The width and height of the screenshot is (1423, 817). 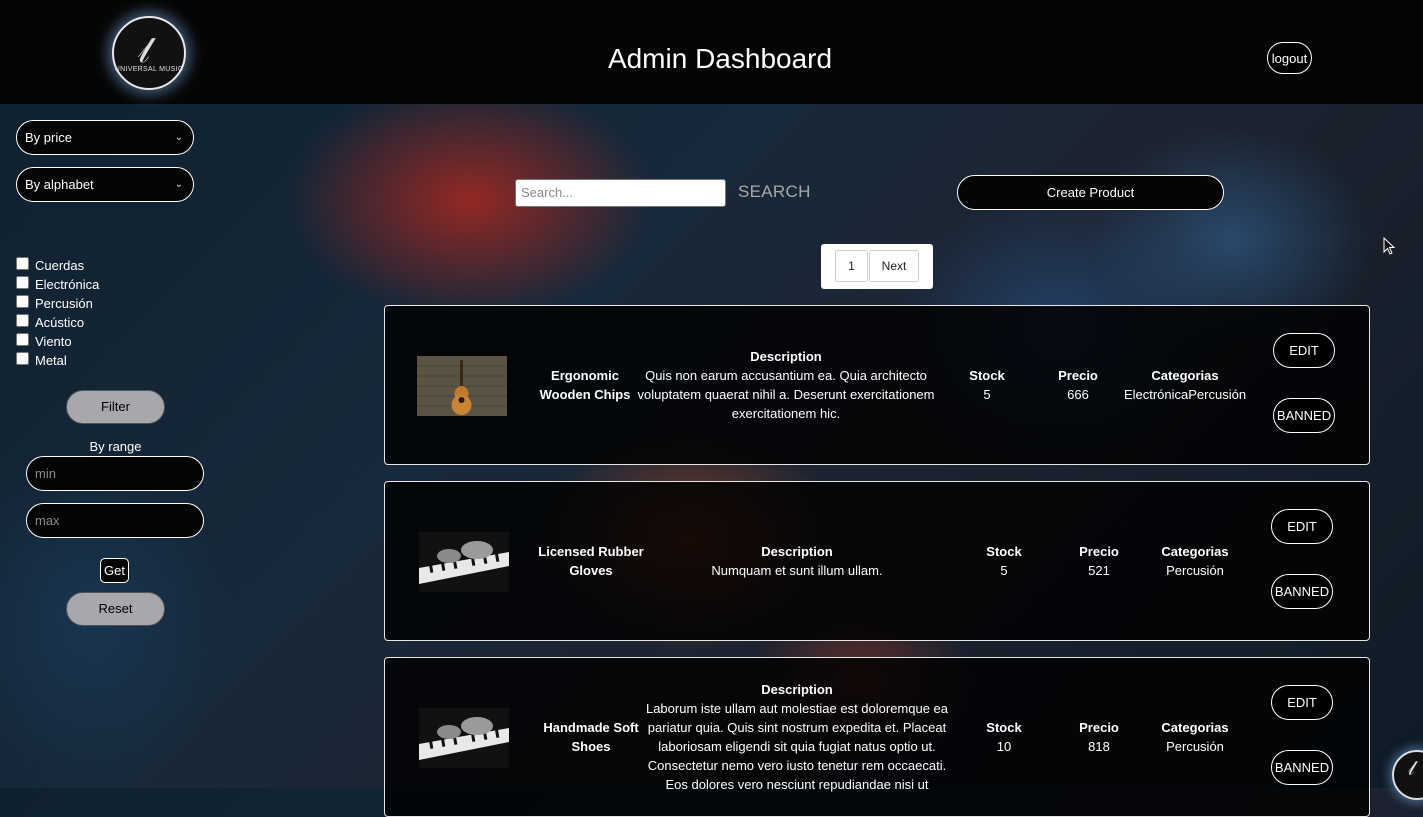 I want to click on guitar-image, so click(x=462, y=386).